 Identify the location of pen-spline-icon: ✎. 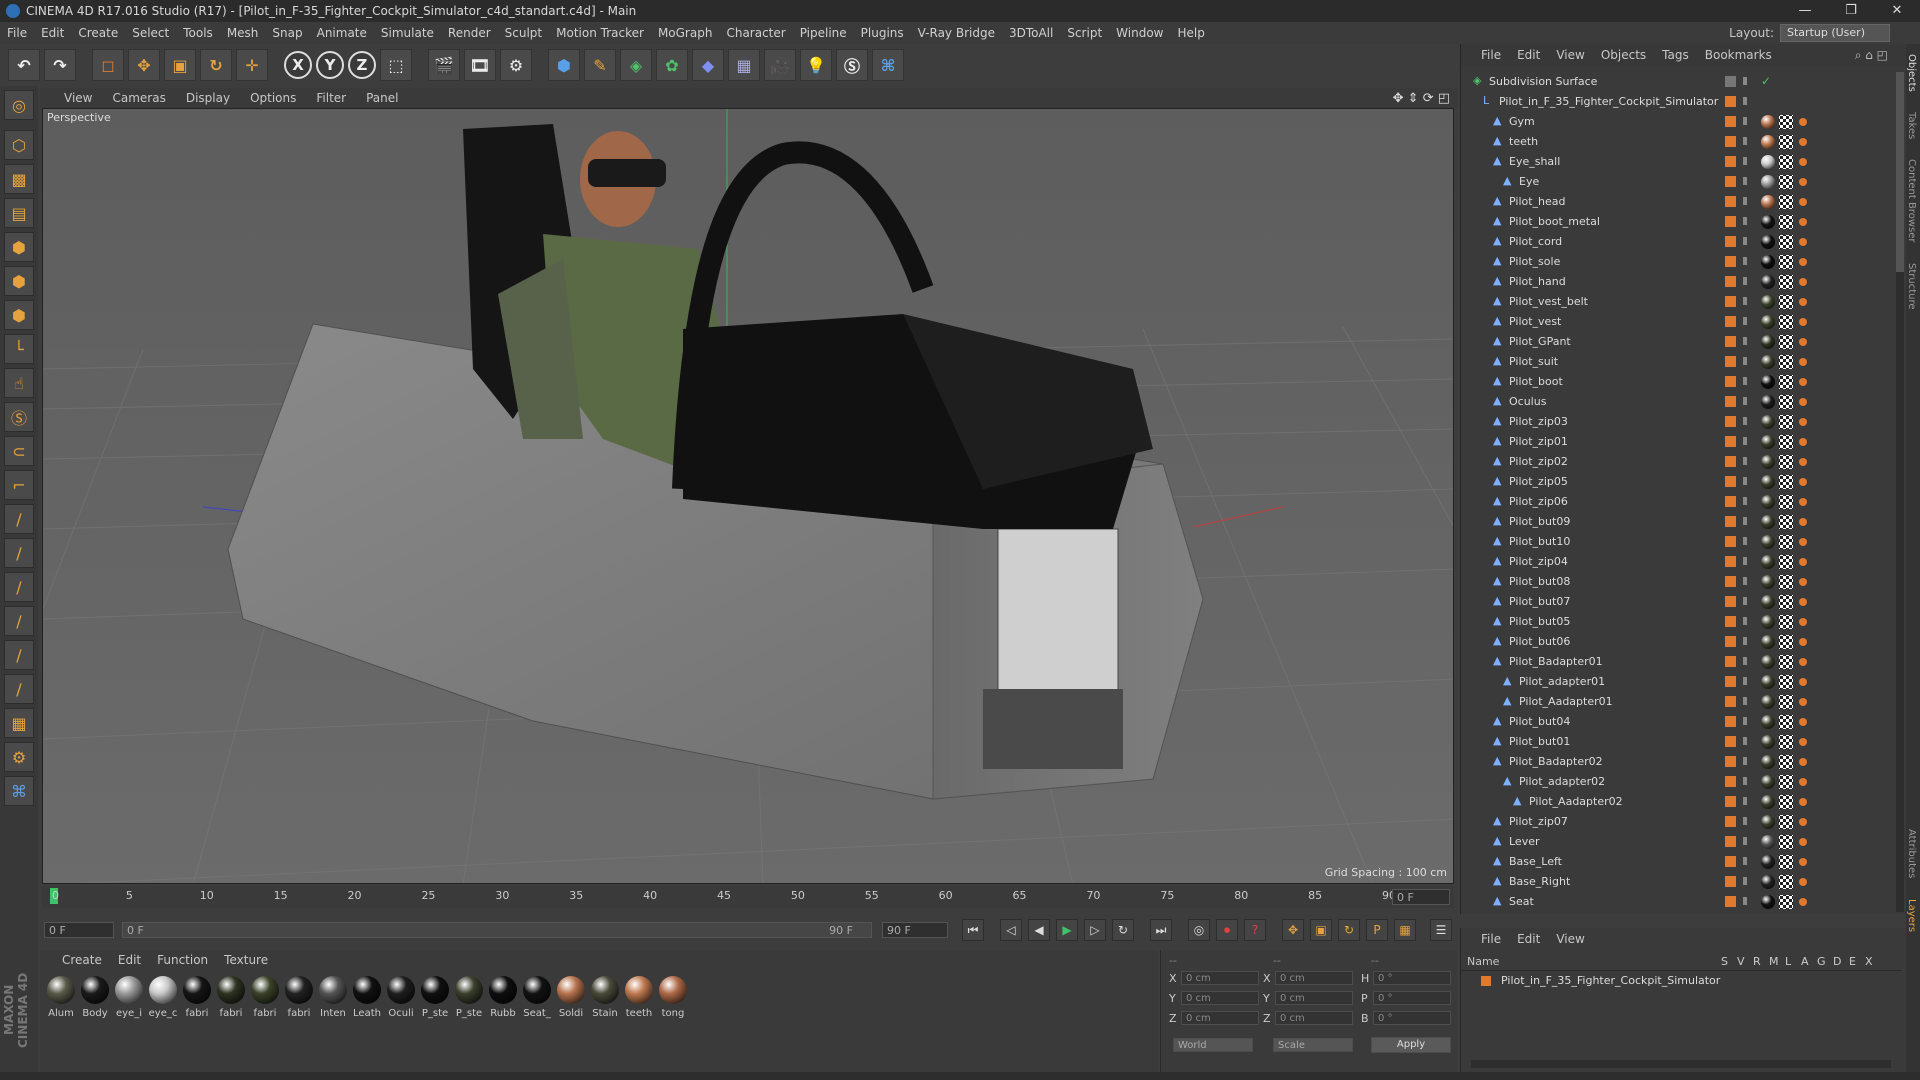
(600, 65).